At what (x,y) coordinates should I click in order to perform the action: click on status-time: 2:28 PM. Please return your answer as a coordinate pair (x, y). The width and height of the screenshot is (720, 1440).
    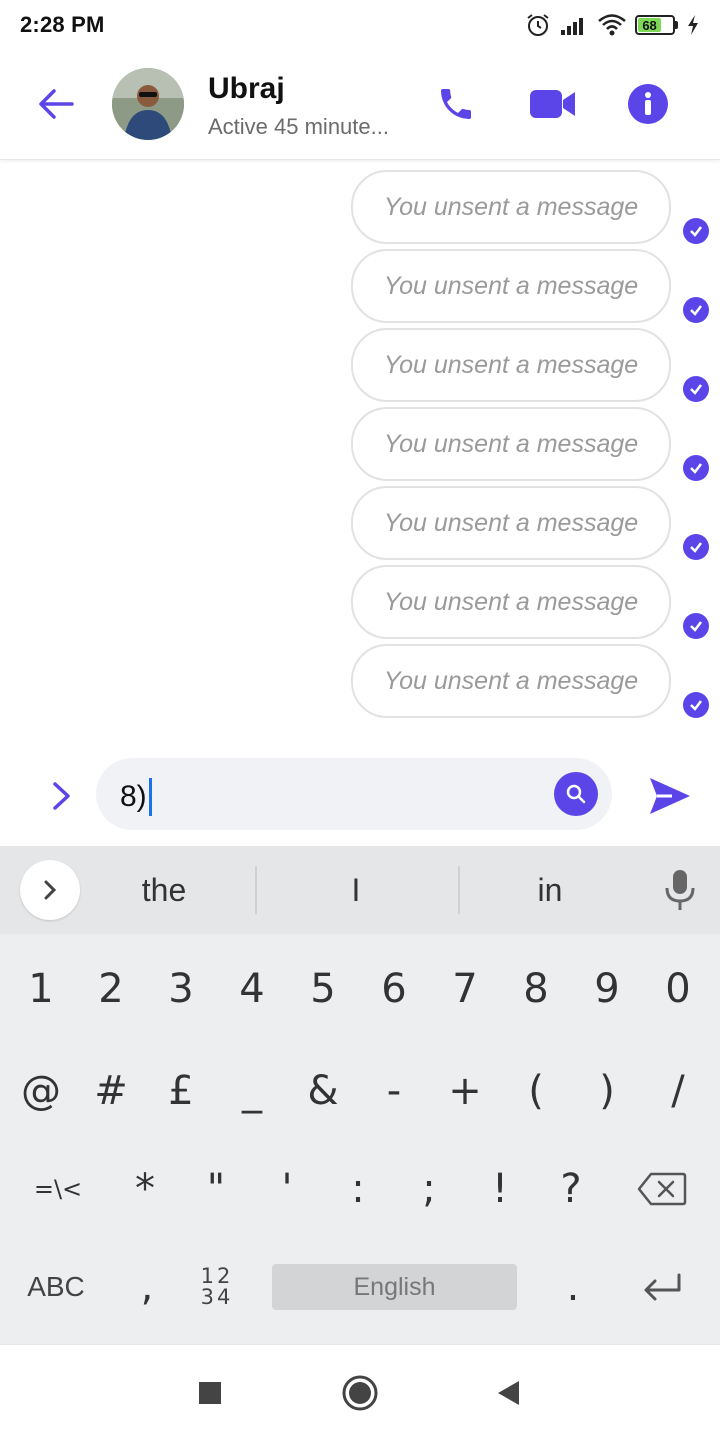
    Looking at the image, I should click on (62, 24).